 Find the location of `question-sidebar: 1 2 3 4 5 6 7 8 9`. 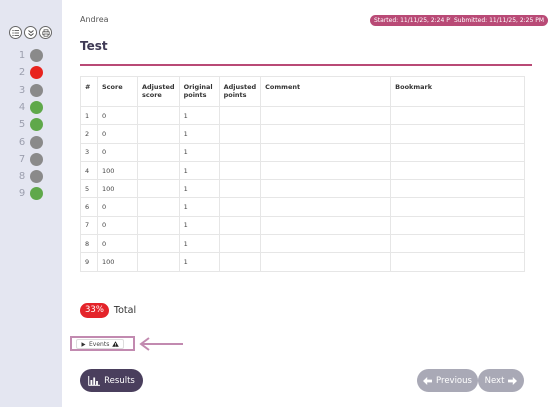

question-sidebar: 1 2 3 4 5 6 7 8 9 is located at coordinates (31, 203).